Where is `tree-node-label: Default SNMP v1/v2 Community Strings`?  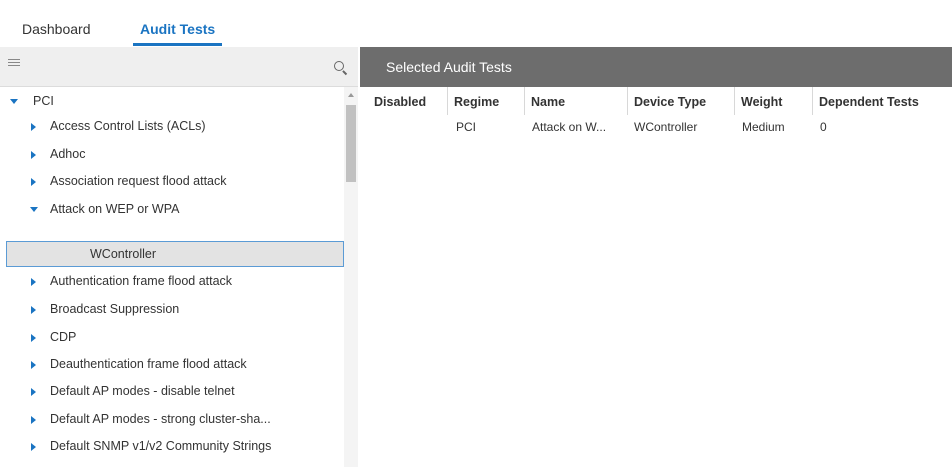 tree-node-label: Default SNMP v1/v2 Community Strings is located at coordinates (161, 446).